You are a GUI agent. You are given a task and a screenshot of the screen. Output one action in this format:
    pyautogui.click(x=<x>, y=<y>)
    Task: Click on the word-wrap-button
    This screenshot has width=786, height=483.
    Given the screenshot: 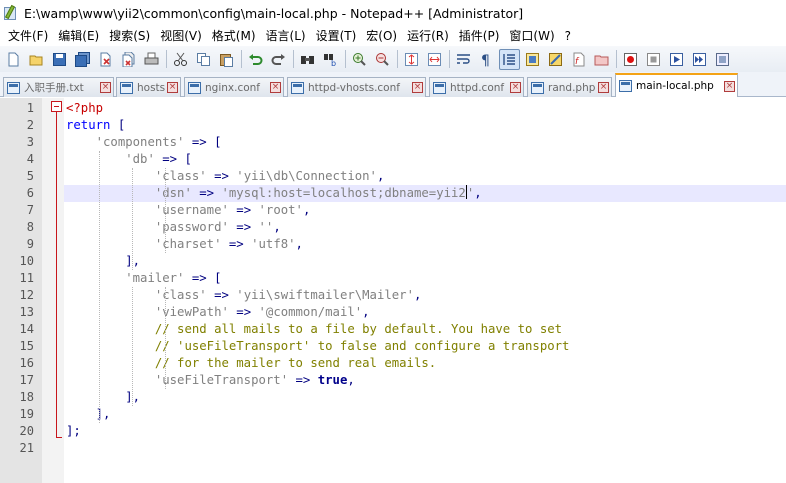 What is the action you would take?
    pyautogui.click(x=463, y=59)
    